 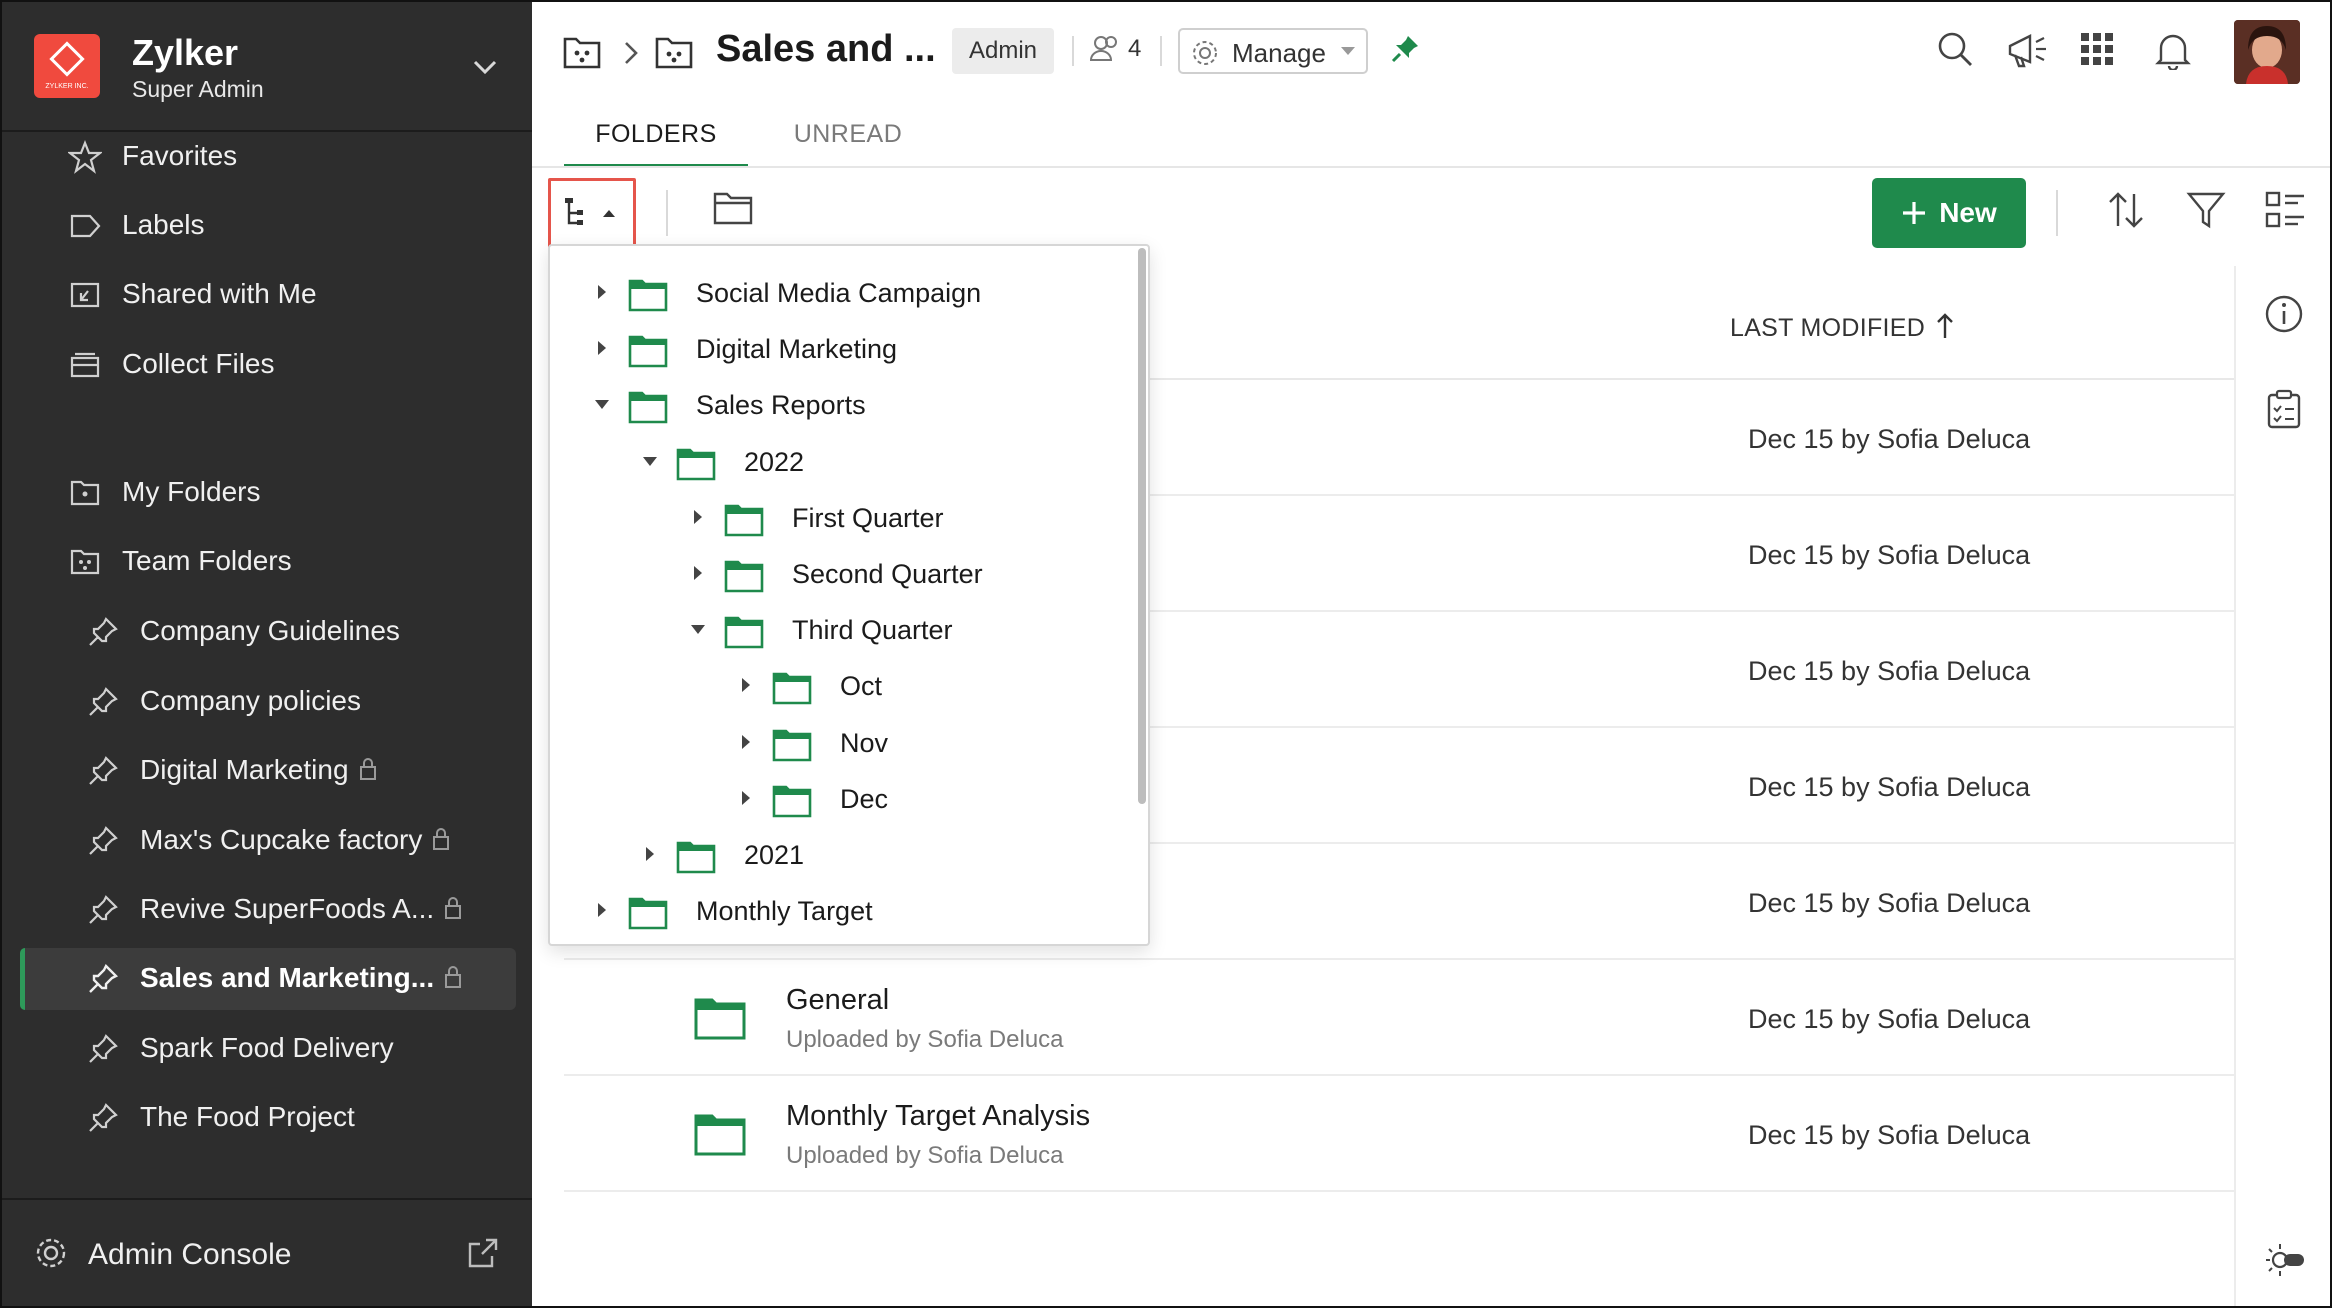 What do you see at coordinates (830, 744) in the screenshot?
I see `tree-node: Nov` at bounding box center [830, 744].